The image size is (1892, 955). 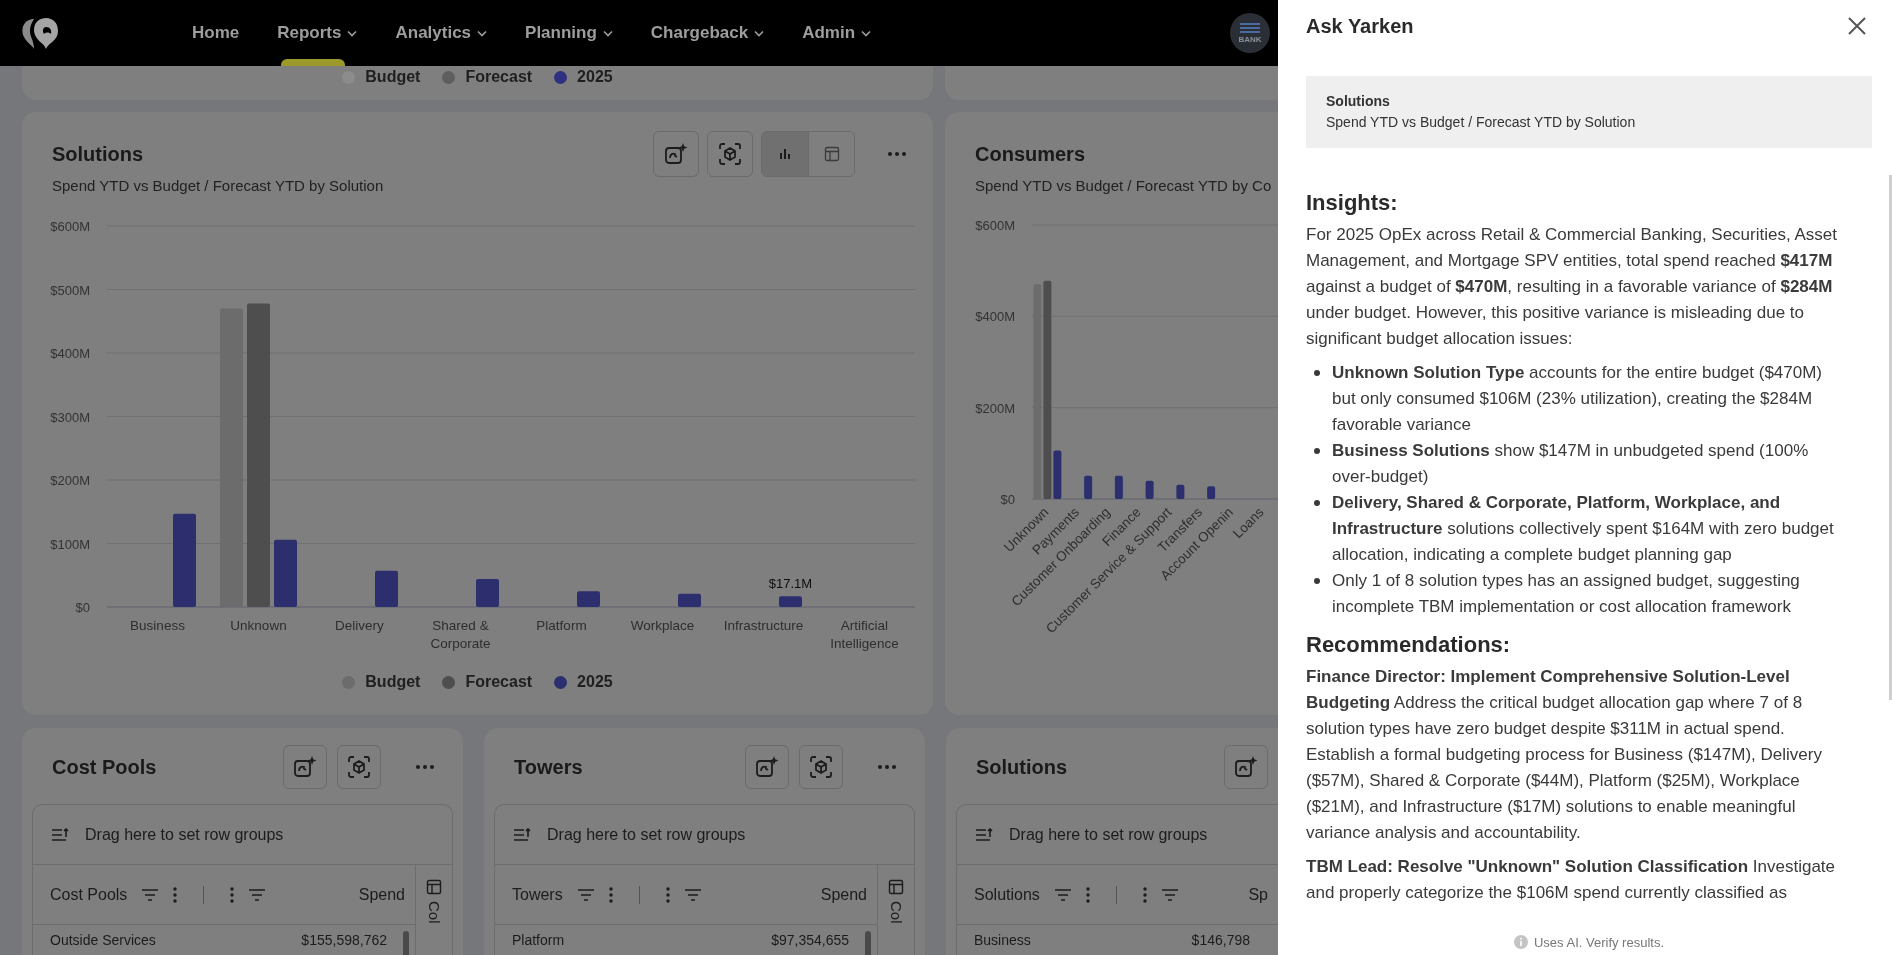 What do you see at coordinates (40, 33) in the screenshot?
I see `logo-icon` at bounding box center [40, 33].